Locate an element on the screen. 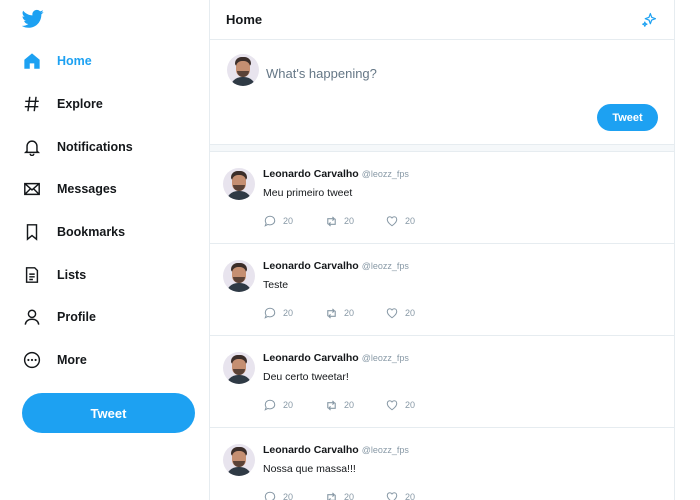 This screenshot has height=500, width=700. sidebar-item-notifications: Notifications is located at coordinates (112, 146).